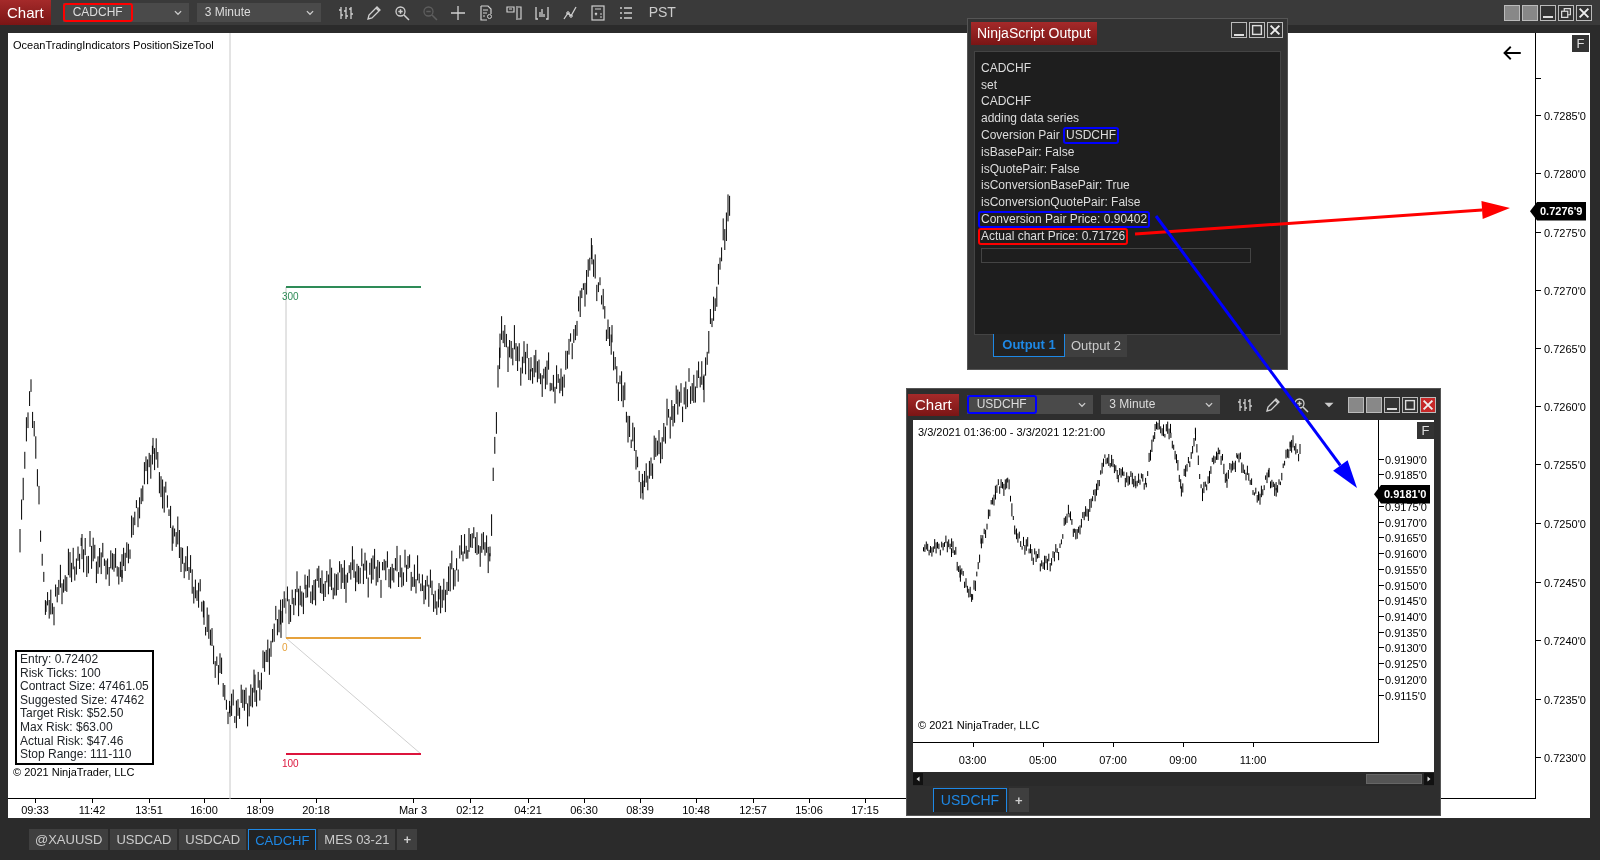 The width and height of the screenshot is (1600, 860). I want to click on price-label: 0.9115'0, so click(1406, 696).